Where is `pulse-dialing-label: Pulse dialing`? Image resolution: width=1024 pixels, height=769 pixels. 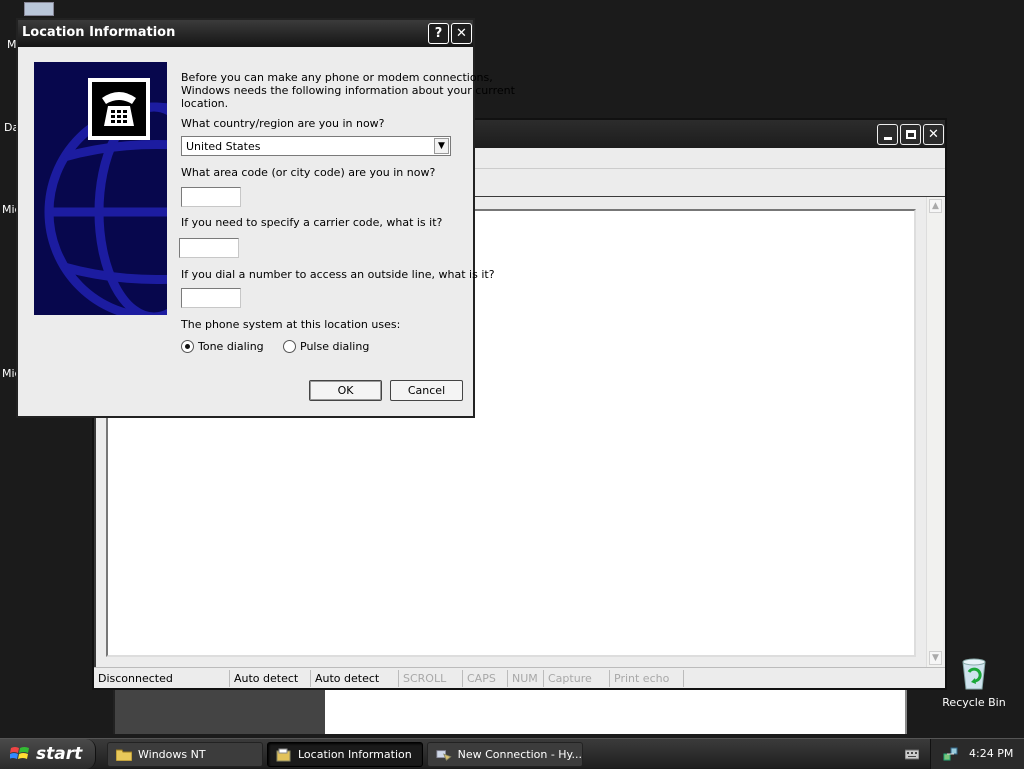
pulse-dialing-label: Pulse dialing is located at coordinates (335, 346).